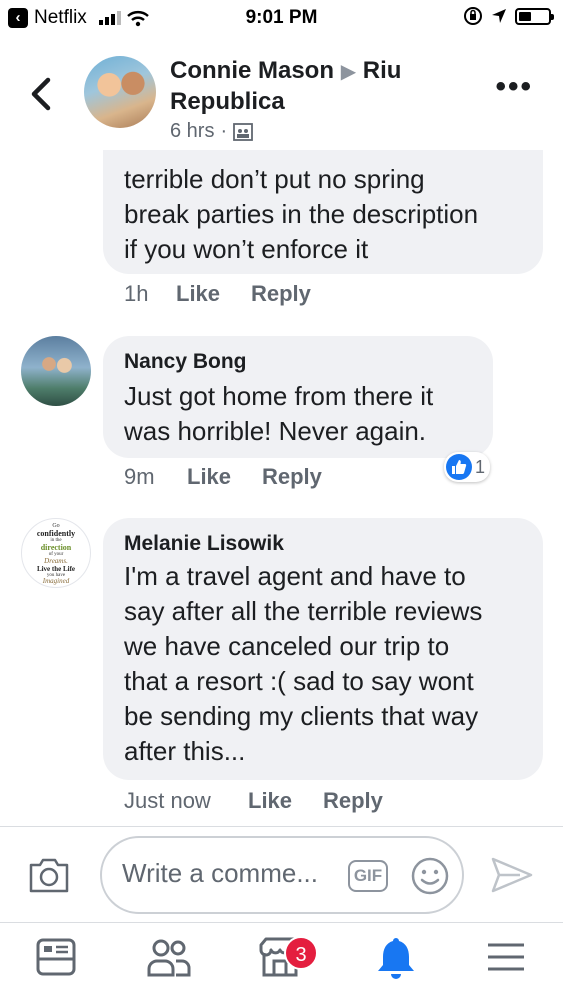  What do you see at coordinates (480, 466) in the screenshot?
I see `reaction-count: 1` at bounding box center [480, 466].